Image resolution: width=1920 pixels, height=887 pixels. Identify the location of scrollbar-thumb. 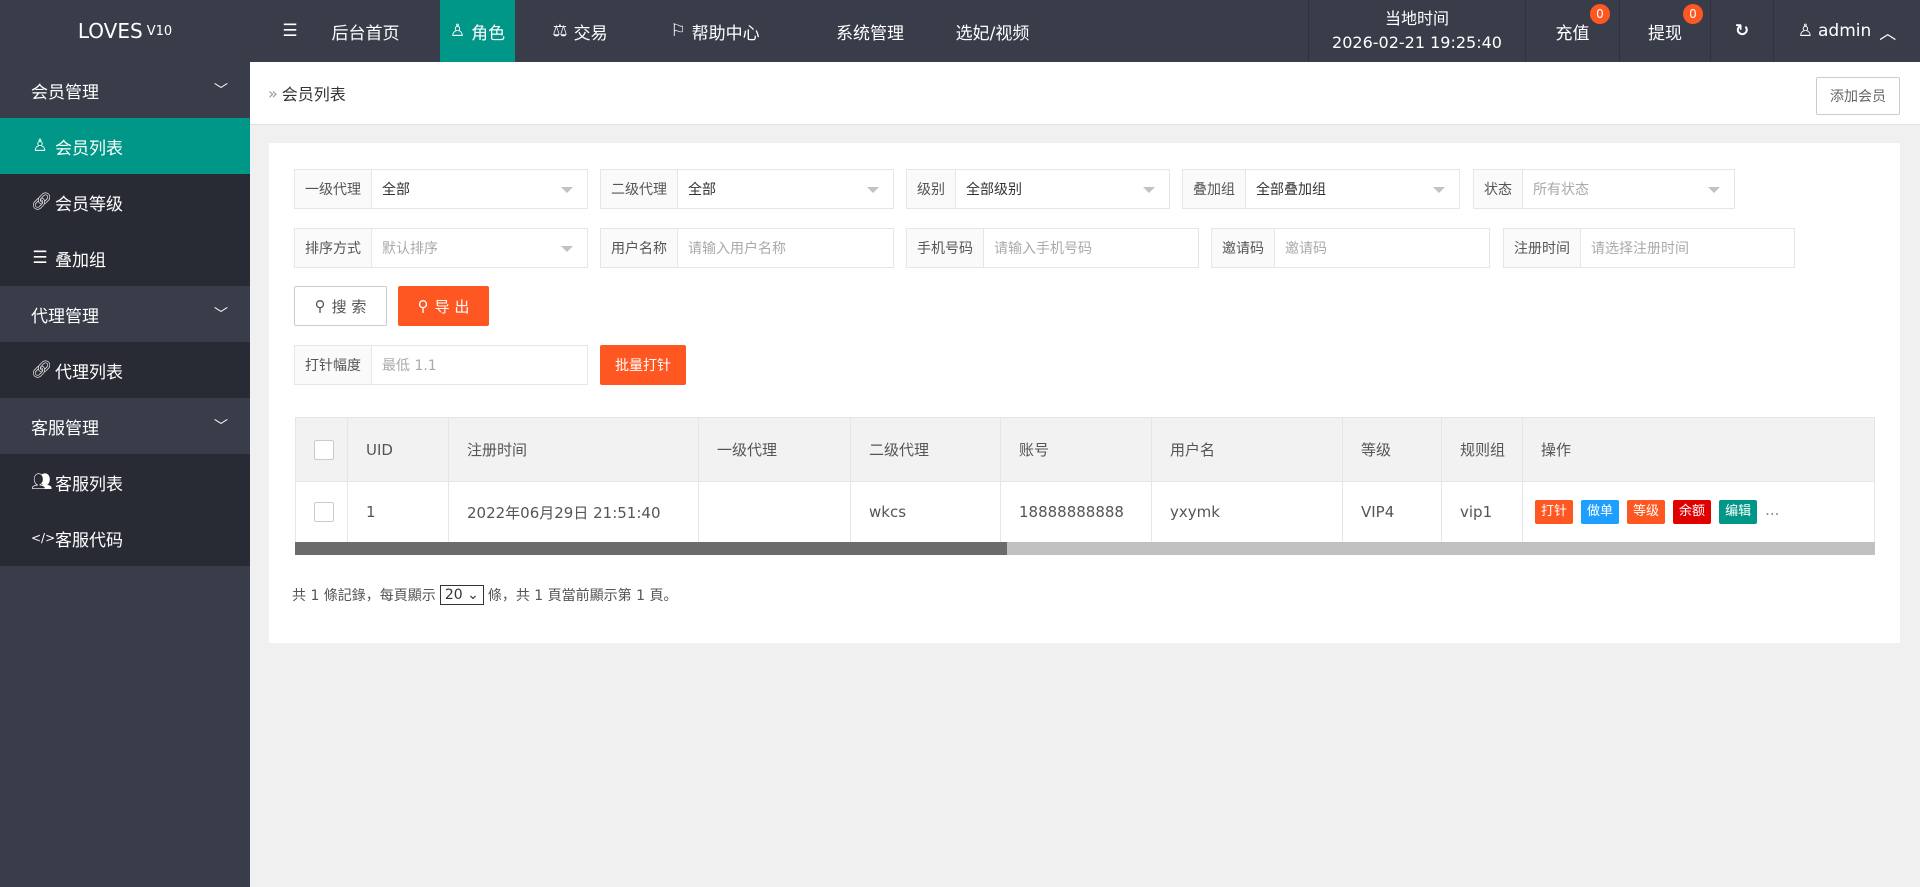
(651, 548).